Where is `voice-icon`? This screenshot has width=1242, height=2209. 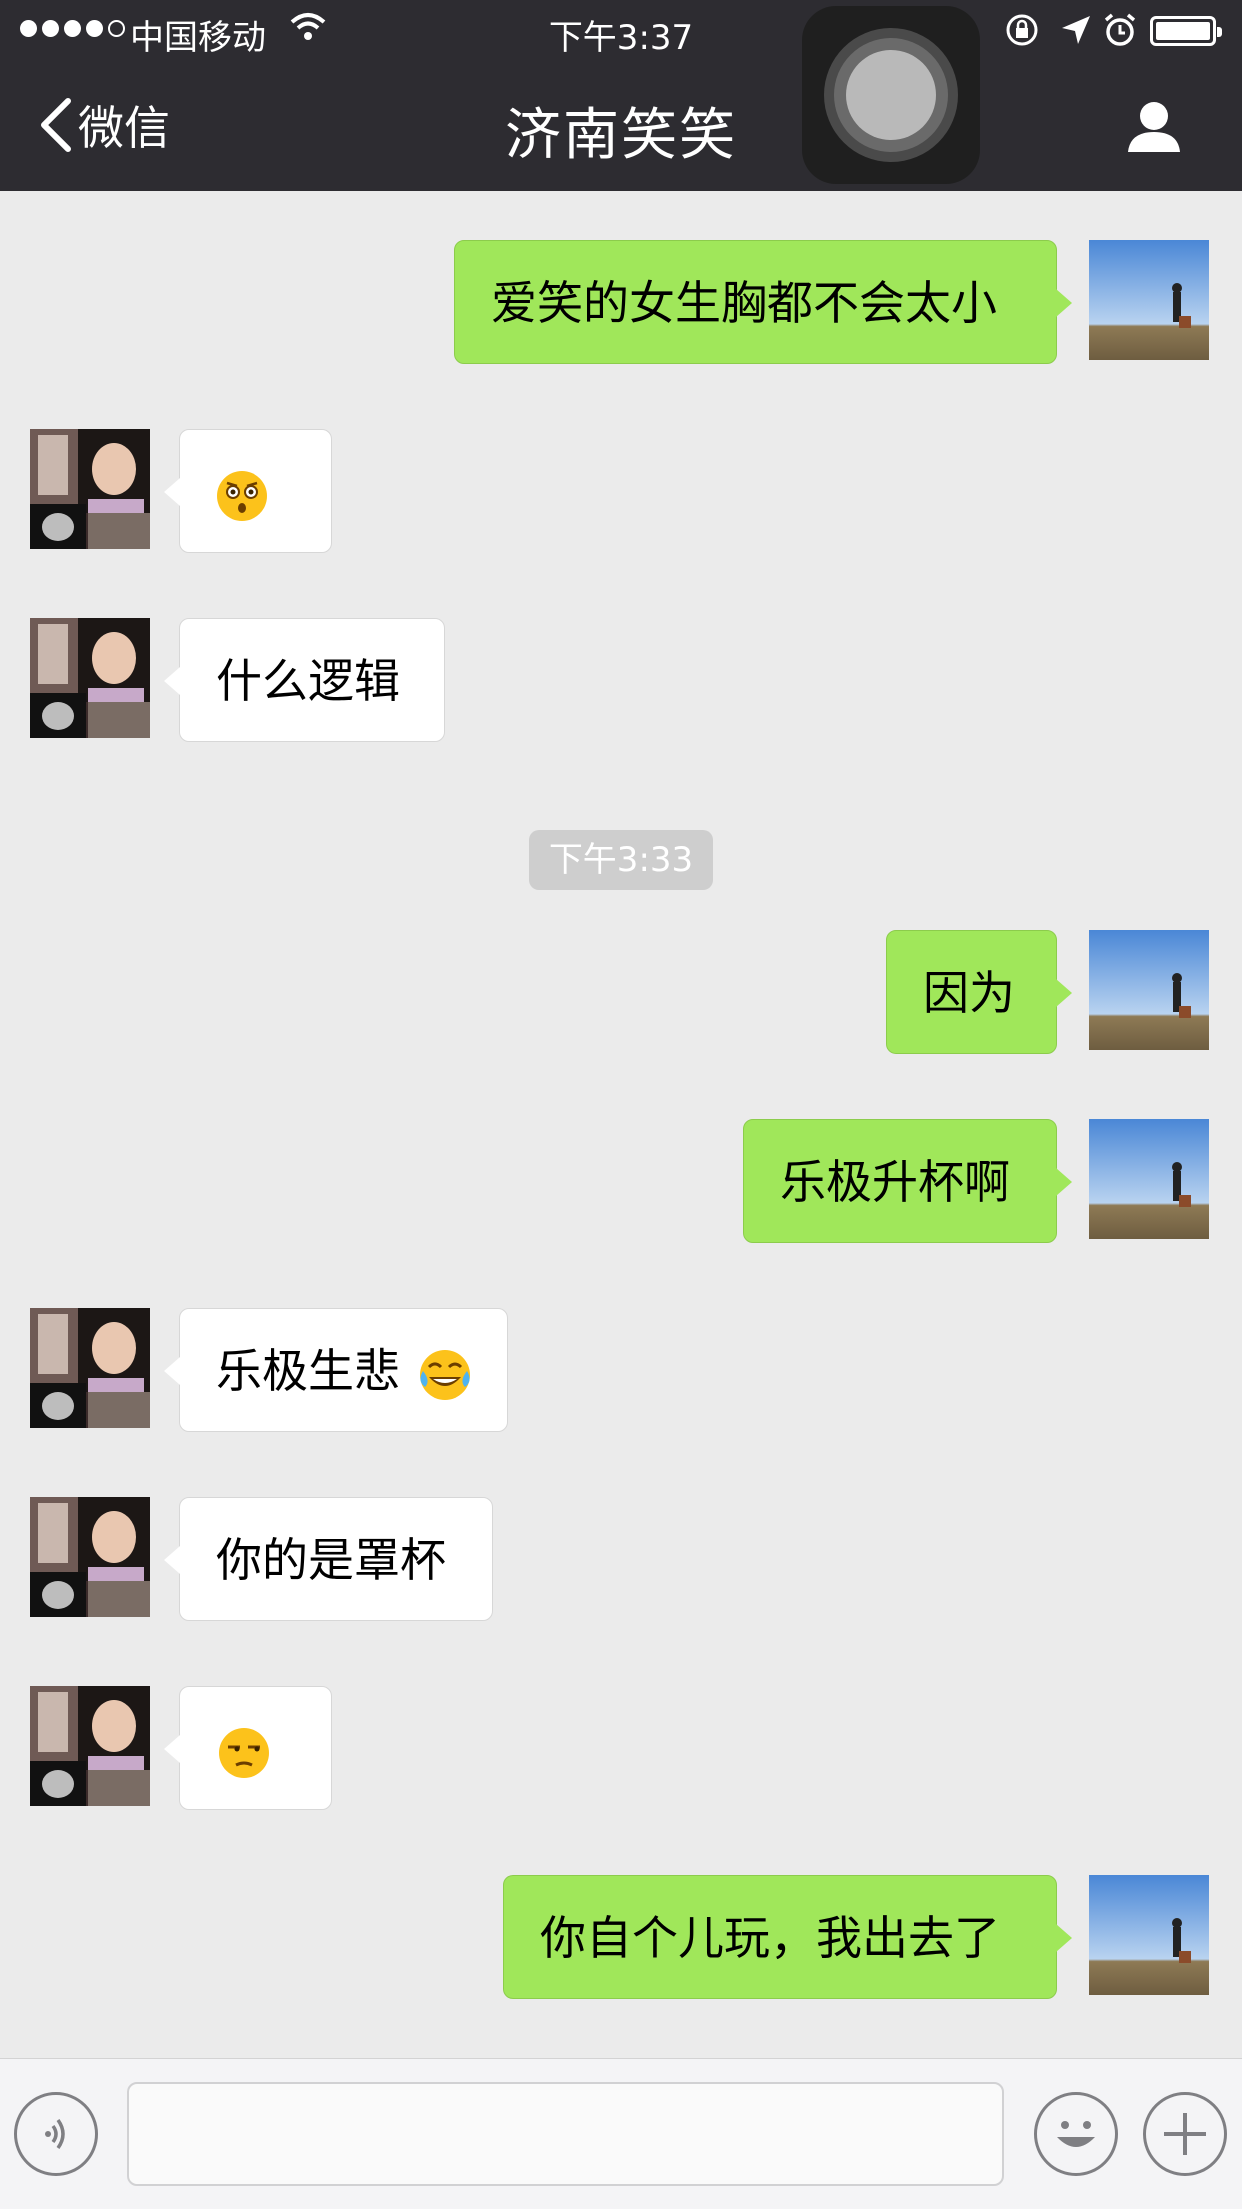
voice-icon is located at coordinates (55, 2134).